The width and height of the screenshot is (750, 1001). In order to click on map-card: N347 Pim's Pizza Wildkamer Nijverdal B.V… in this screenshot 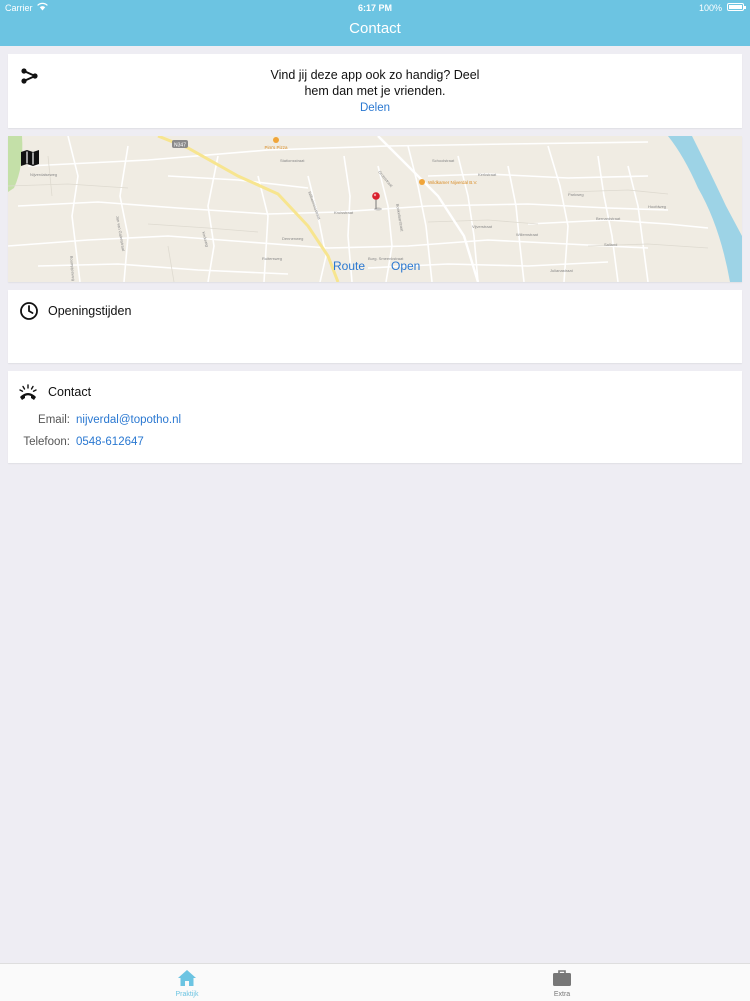, I will do `click(375, 209)`.